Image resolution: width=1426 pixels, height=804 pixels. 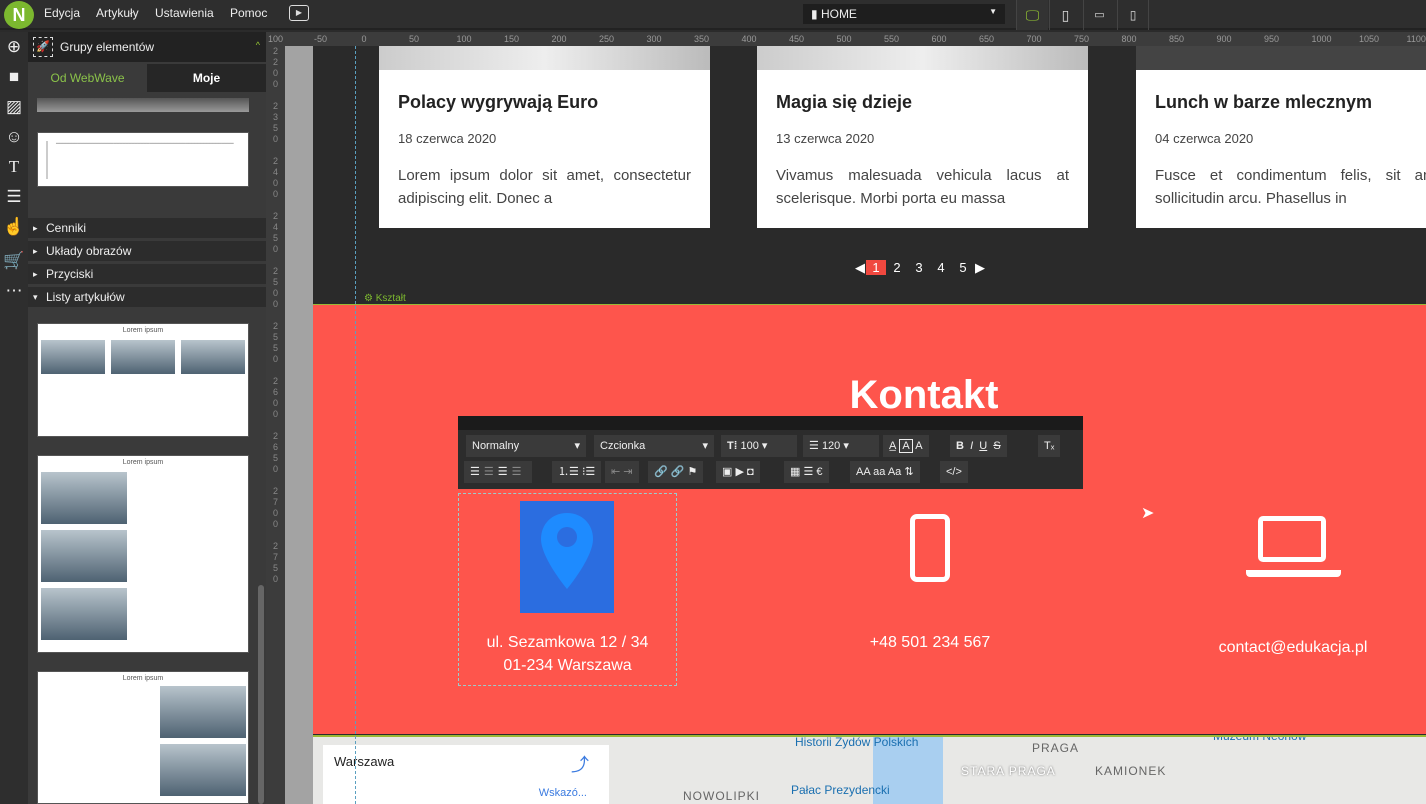 I want to click on color-tools: A̲ A A, so click(x=906, y=446).